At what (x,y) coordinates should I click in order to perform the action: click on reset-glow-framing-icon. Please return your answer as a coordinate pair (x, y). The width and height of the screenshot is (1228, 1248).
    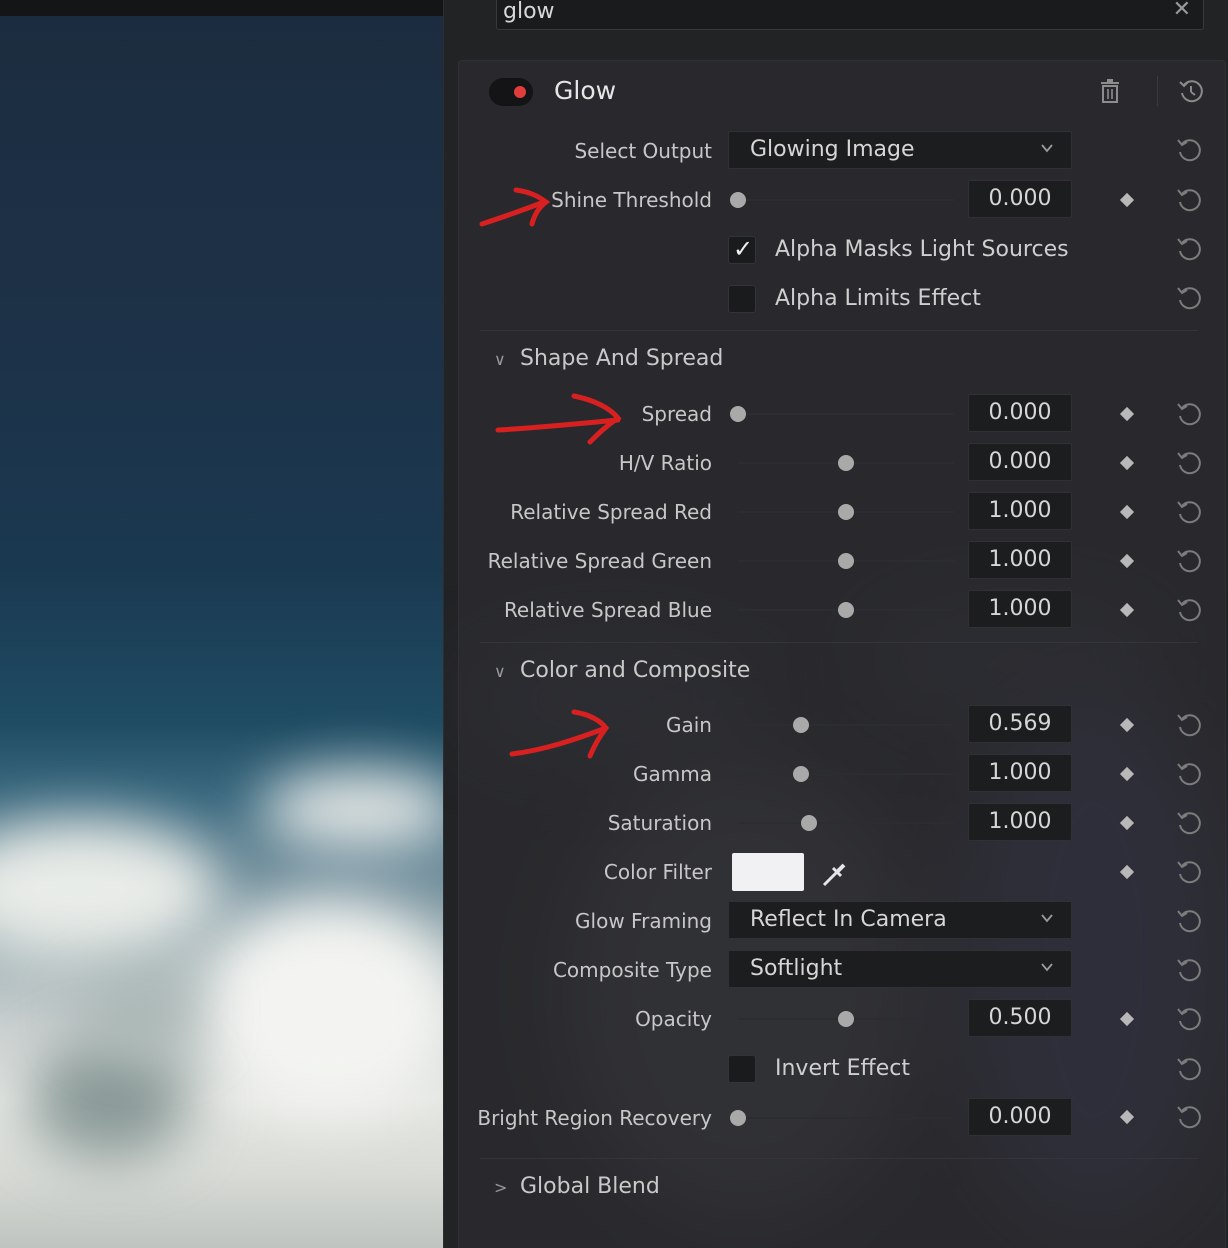
    Looking at the image, I should click on (1189, 921).